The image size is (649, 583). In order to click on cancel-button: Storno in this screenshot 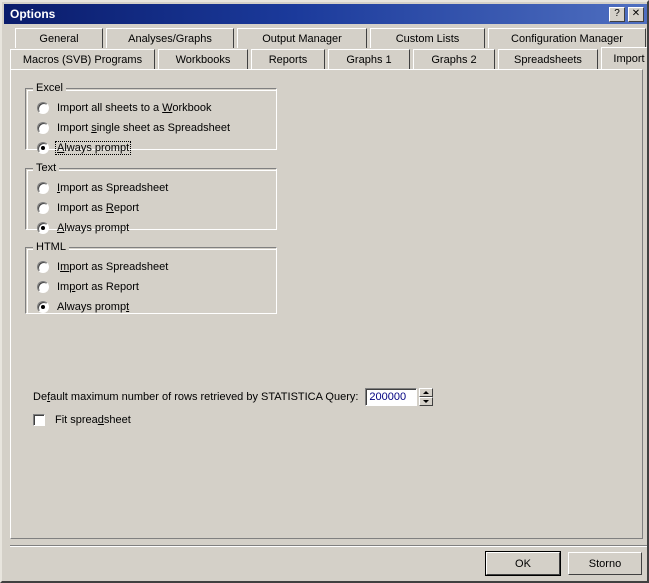, I will do `click(605, 563)`.